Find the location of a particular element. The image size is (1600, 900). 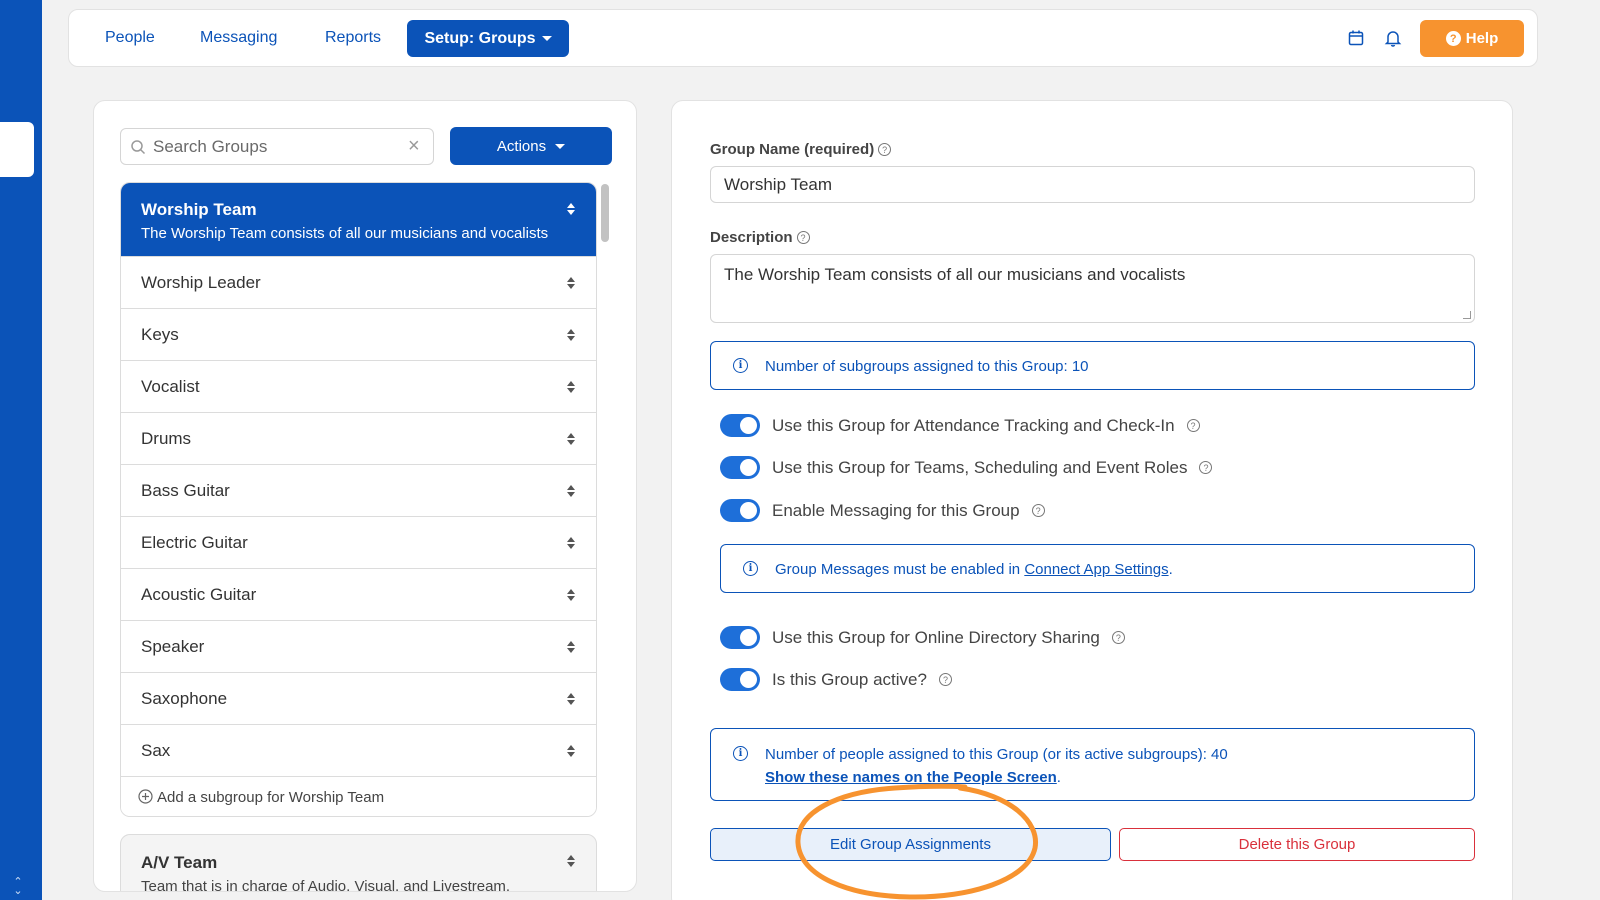

messages-info-suffix: . is located at coordinates (1170, 569).